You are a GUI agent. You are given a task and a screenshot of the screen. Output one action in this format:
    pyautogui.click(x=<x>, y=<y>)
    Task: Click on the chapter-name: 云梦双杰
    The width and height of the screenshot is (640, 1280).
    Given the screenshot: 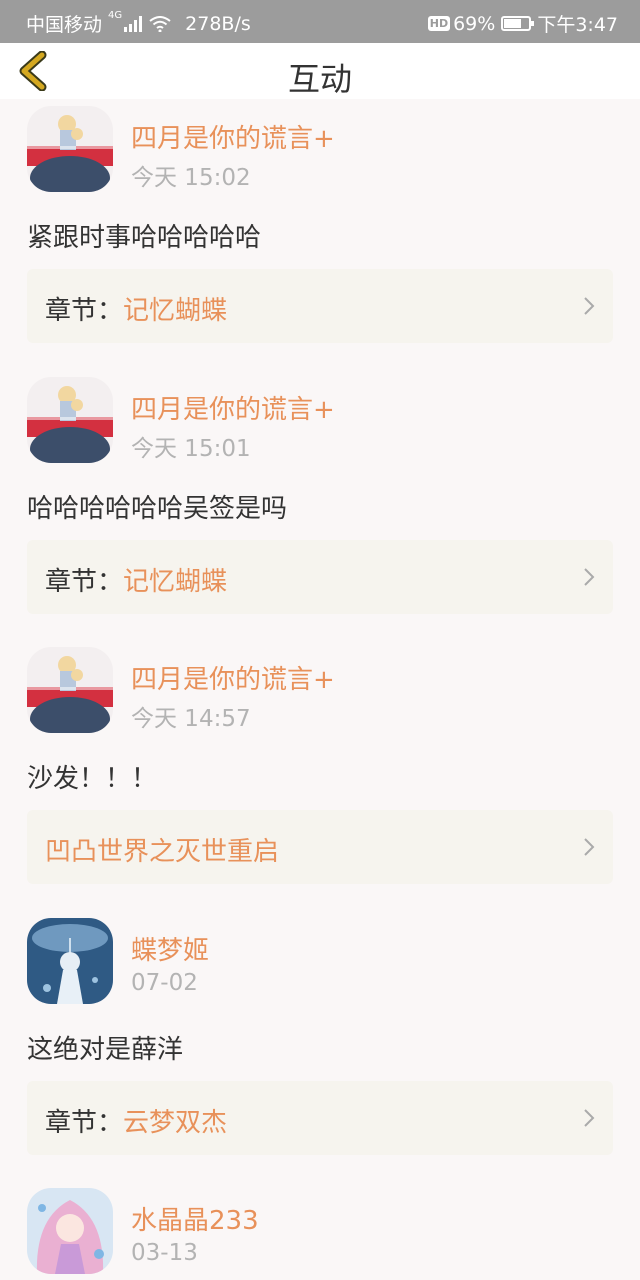 What is the action you would take?
    pyautogui.click(x=175, y=1123)
    